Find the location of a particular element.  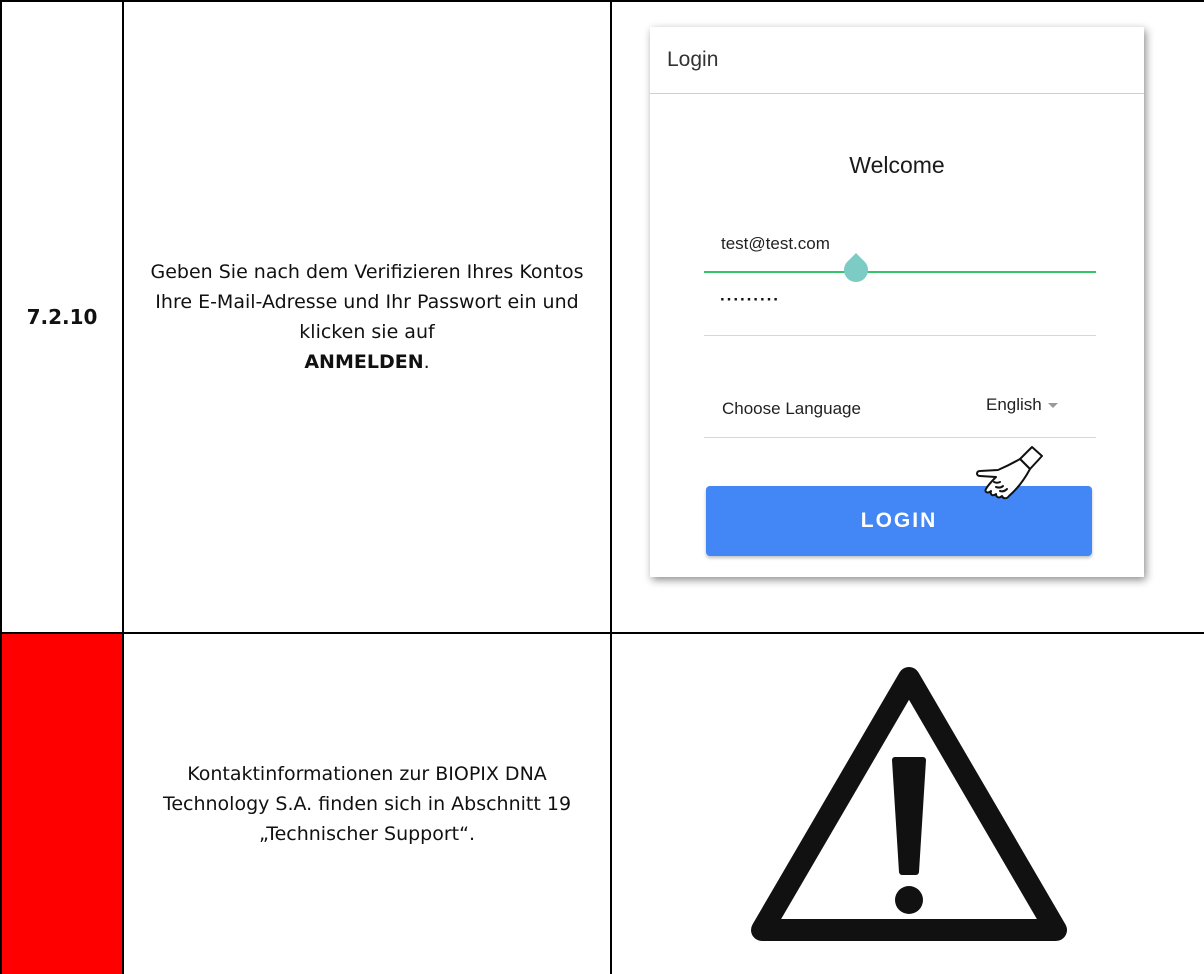

language-label: Choose Language is located at coordinates (791, 408).